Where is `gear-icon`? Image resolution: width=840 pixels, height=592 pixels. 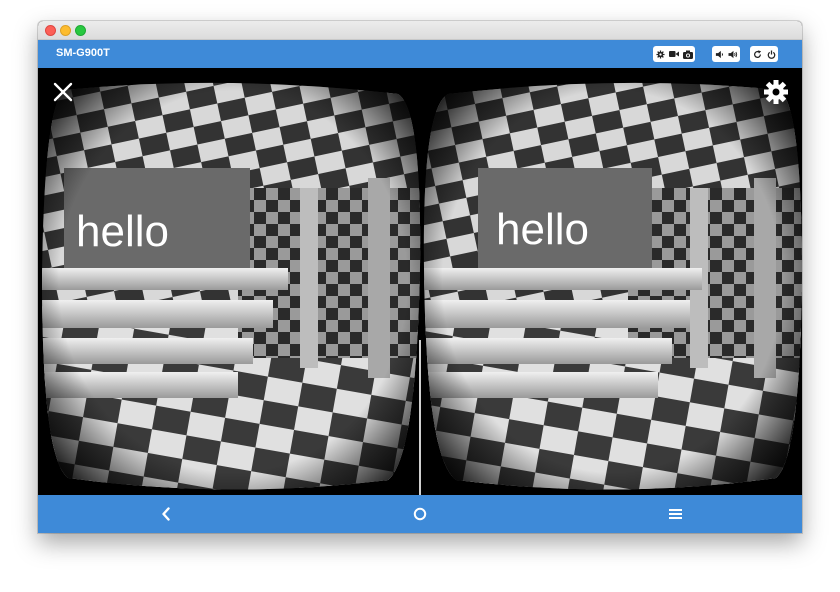 gear-icon is located at coordinates (660, 54).